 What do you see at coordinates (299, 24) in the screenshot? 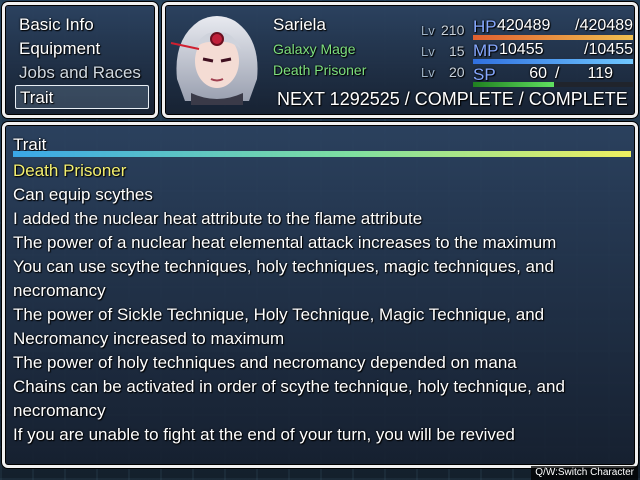
I see `actor-name: Sariela` at bounding box center [299, 24].